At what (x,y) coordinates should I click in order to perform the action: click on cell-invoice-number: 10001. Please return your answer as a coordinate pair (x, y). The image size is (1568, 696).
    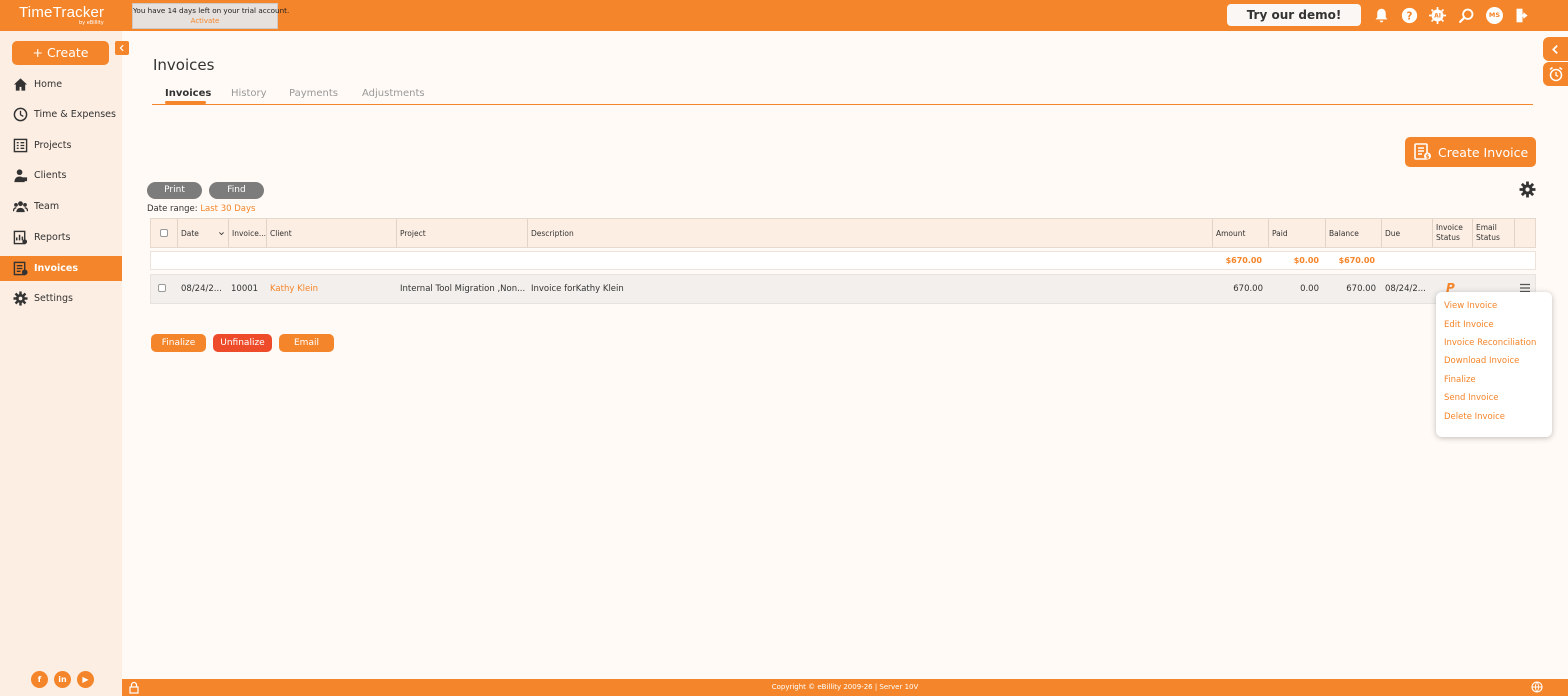
    Looking at the image, I should click on (245, 289).